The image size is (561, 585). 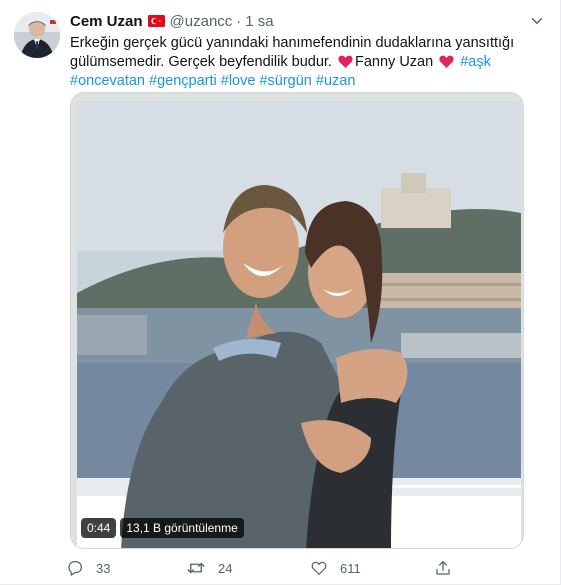 I want to click on hashtag-link: #aşk, so click(x=475, y=62).